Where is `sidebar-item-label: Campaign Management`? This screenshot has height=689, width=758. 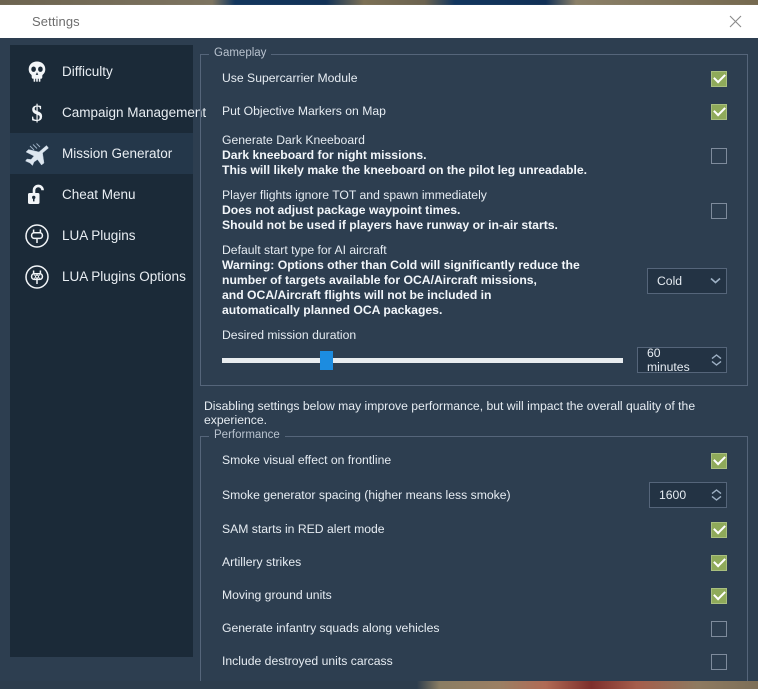
sidebar-item-label: Campaign Management is located at coordinates (134, 112).